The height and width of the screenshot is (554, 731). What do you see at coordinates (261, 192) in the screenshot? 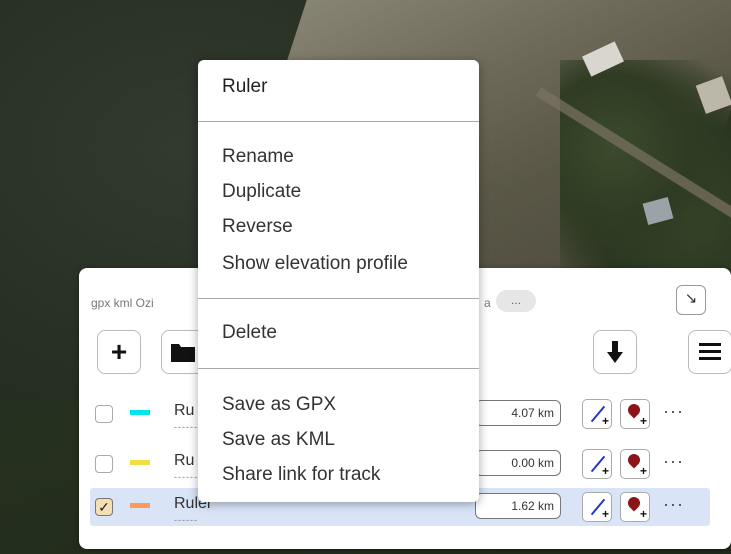
I see `menu-item-duplicate: Duplicate` at bounding box center [261, 192].